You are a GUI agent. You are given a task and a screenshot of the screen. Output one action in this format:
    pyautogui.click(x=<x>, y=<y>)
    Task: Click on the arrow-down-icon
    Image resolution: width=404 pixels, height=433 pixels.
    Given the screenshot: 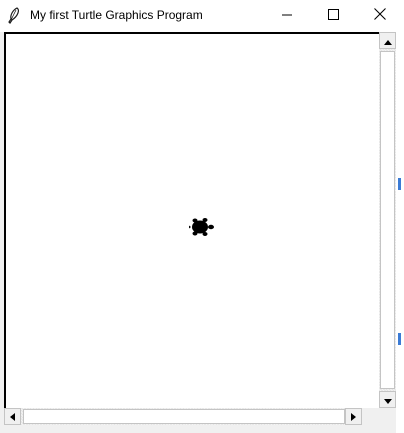 What is the action you would take?
    pyautogui.click(x=387, y=400)
    